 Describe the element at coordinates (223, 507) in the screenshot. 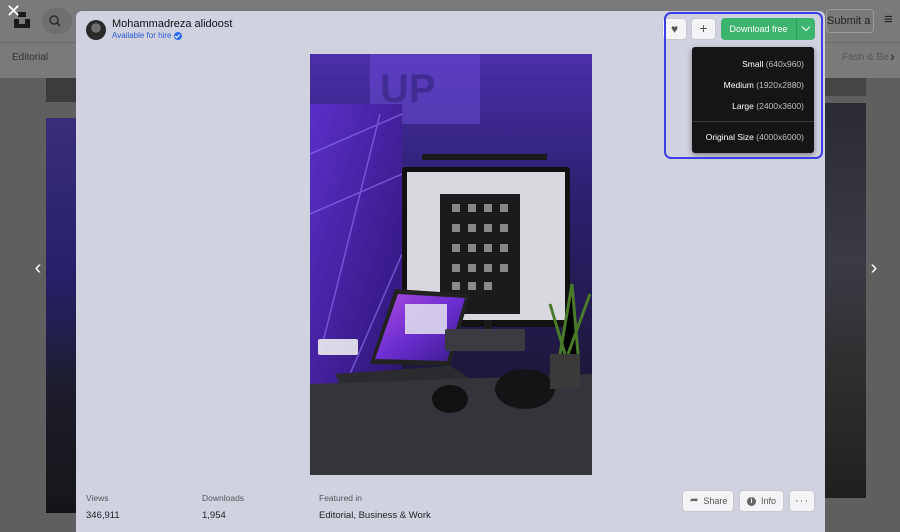

I see `downloads-stat: Downloads 1,954` at that location.